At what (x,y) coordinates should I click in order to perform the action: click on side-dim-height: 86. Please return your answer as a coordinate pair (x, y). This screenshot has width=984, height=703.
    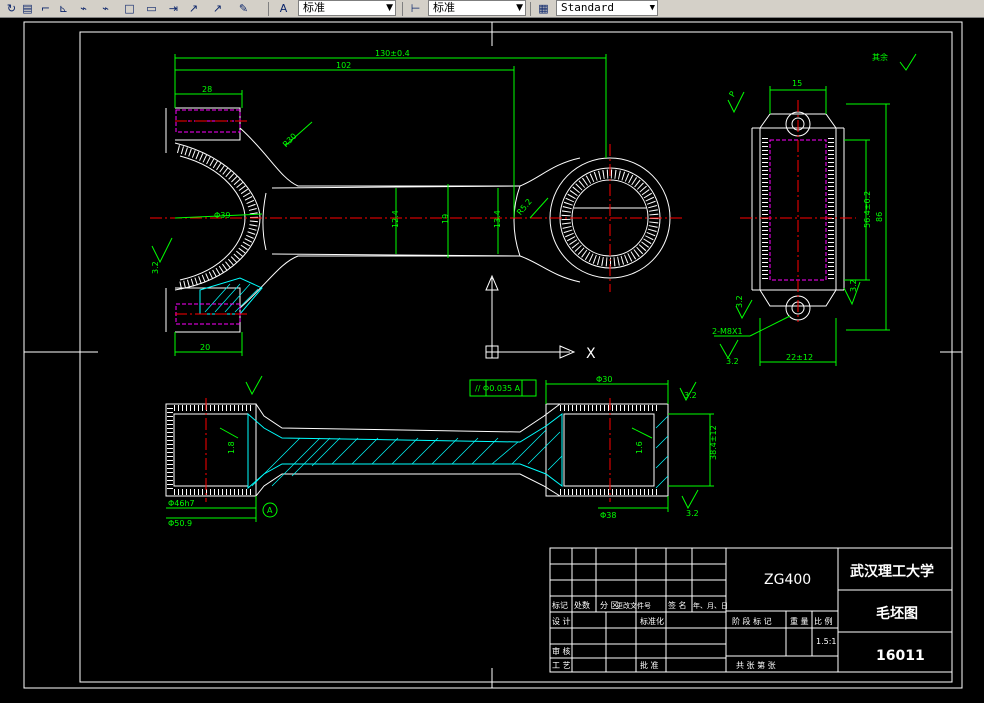
    Looking at the image, I should click on (879, 217).